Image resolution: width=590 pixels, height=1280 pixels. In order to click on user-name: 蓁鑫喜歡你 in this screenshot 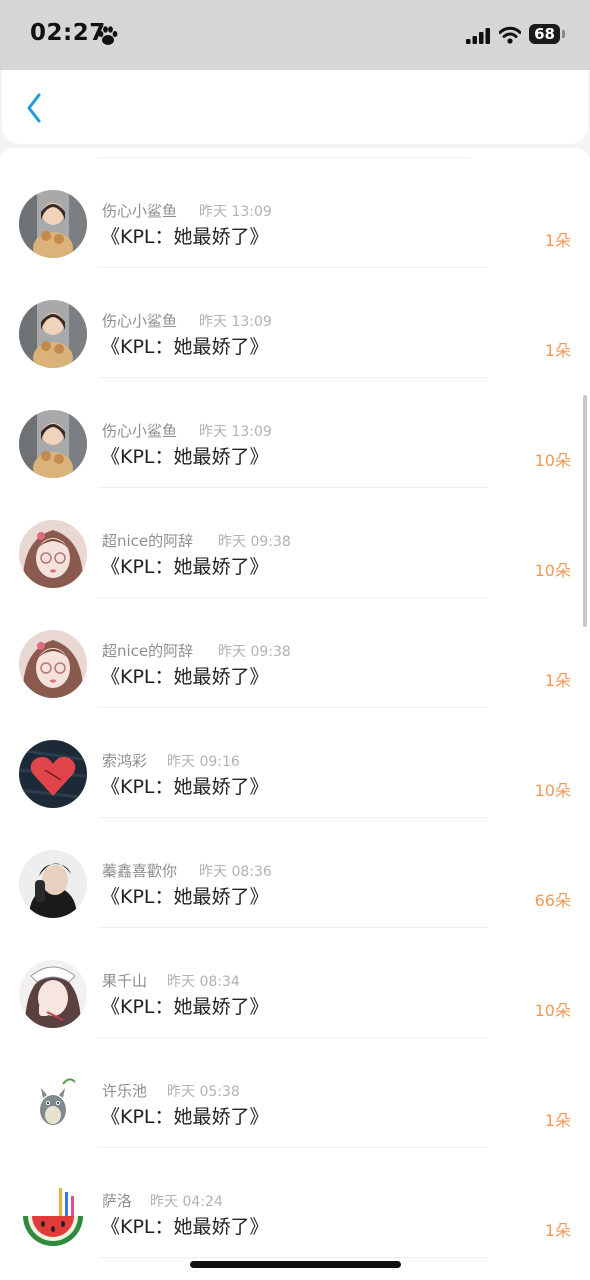, I will do `click(140, 871)`.